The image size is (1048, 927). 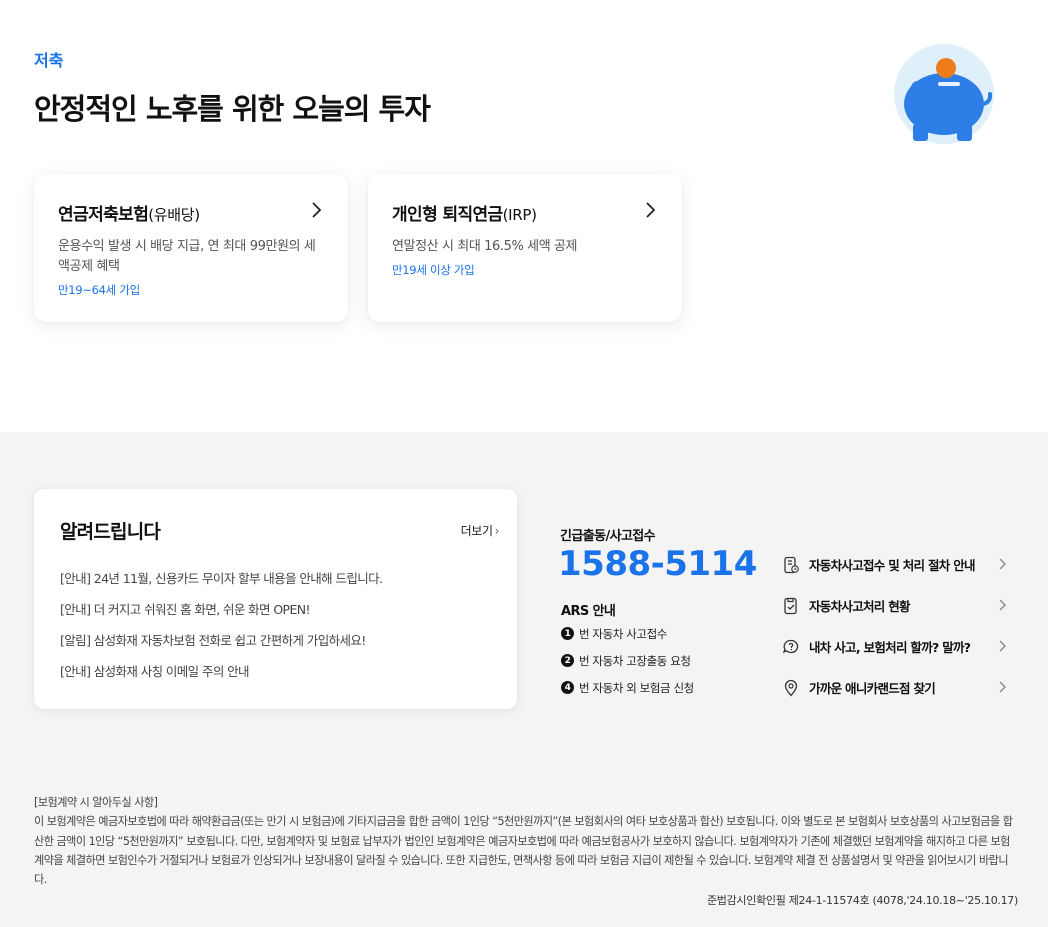 What do you see at coordinates (129, 215) in the screenshot?
I see `card-title: 연금저축보험(유배당)` at bounding box center [129, 215].